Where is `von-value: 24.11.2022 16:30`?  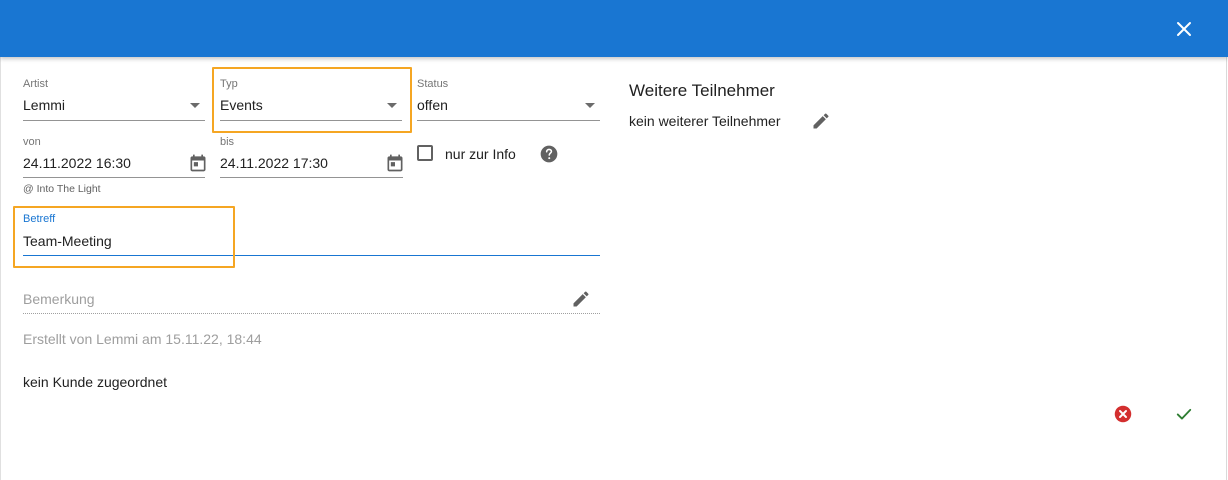
von-value: 24.11.2022 16:30 is located at coordinates (77, 163).